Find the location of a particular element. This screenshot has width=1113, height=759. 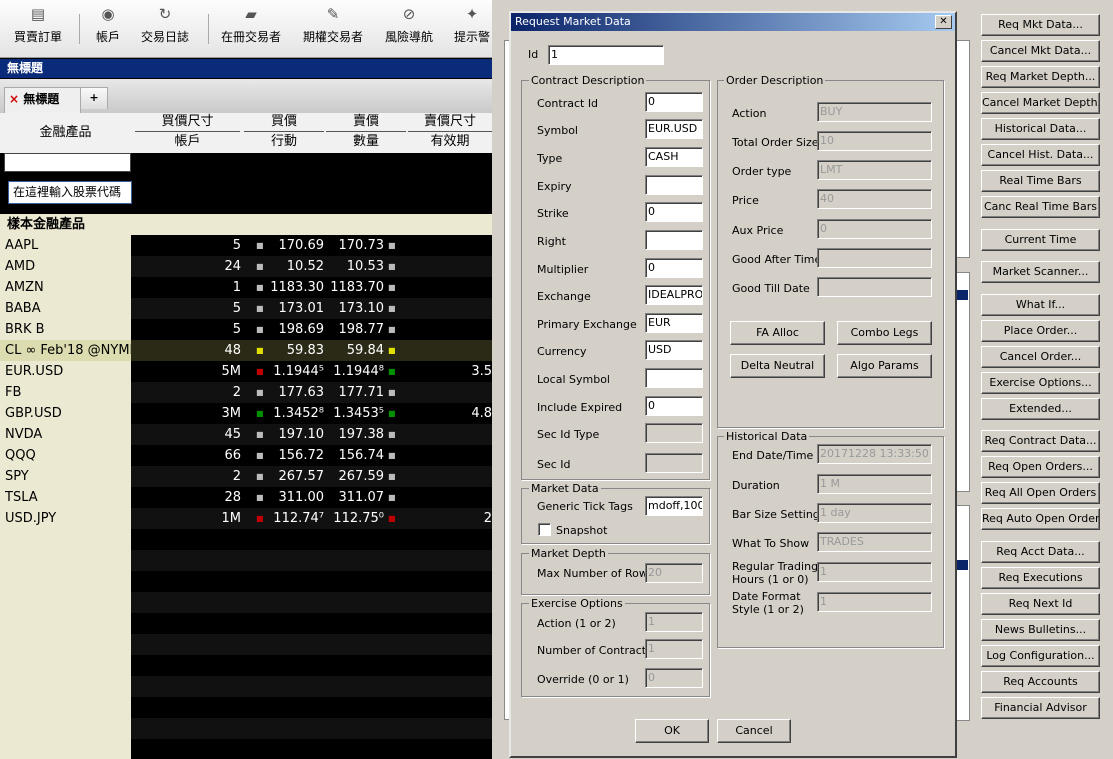

quote-bid: 177.63 is located at coordinates (293, 392).